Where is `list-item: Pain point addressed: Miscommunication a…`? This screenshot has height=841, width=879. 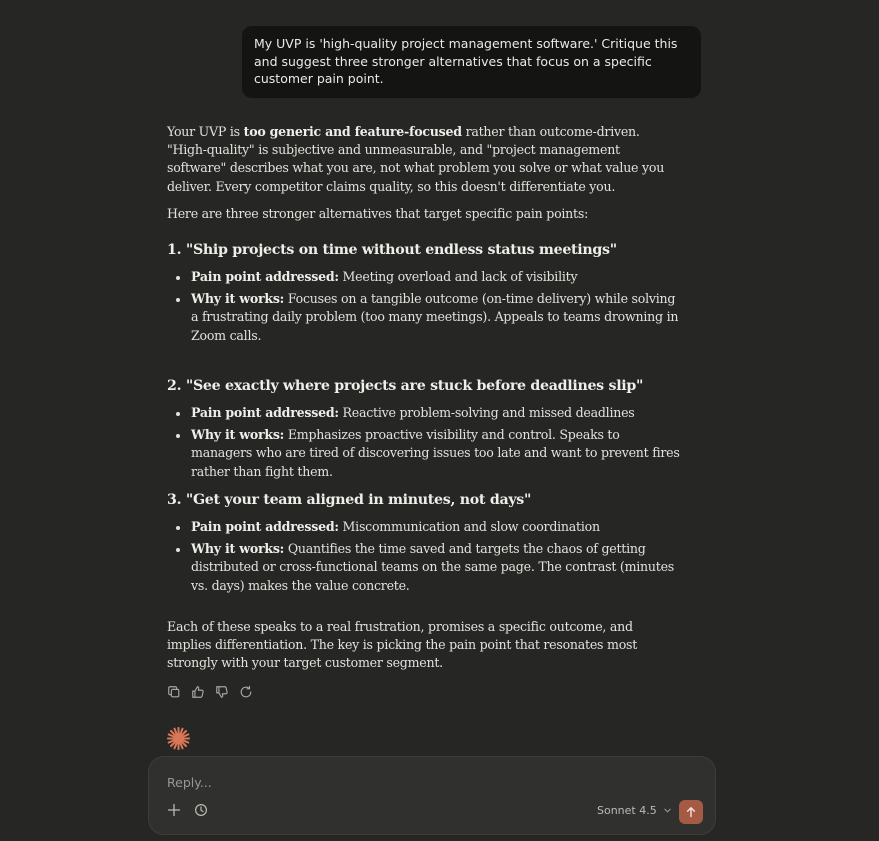 list-item: Pain point addressed: Miscommunication a… is located at coordinates (424, 527).